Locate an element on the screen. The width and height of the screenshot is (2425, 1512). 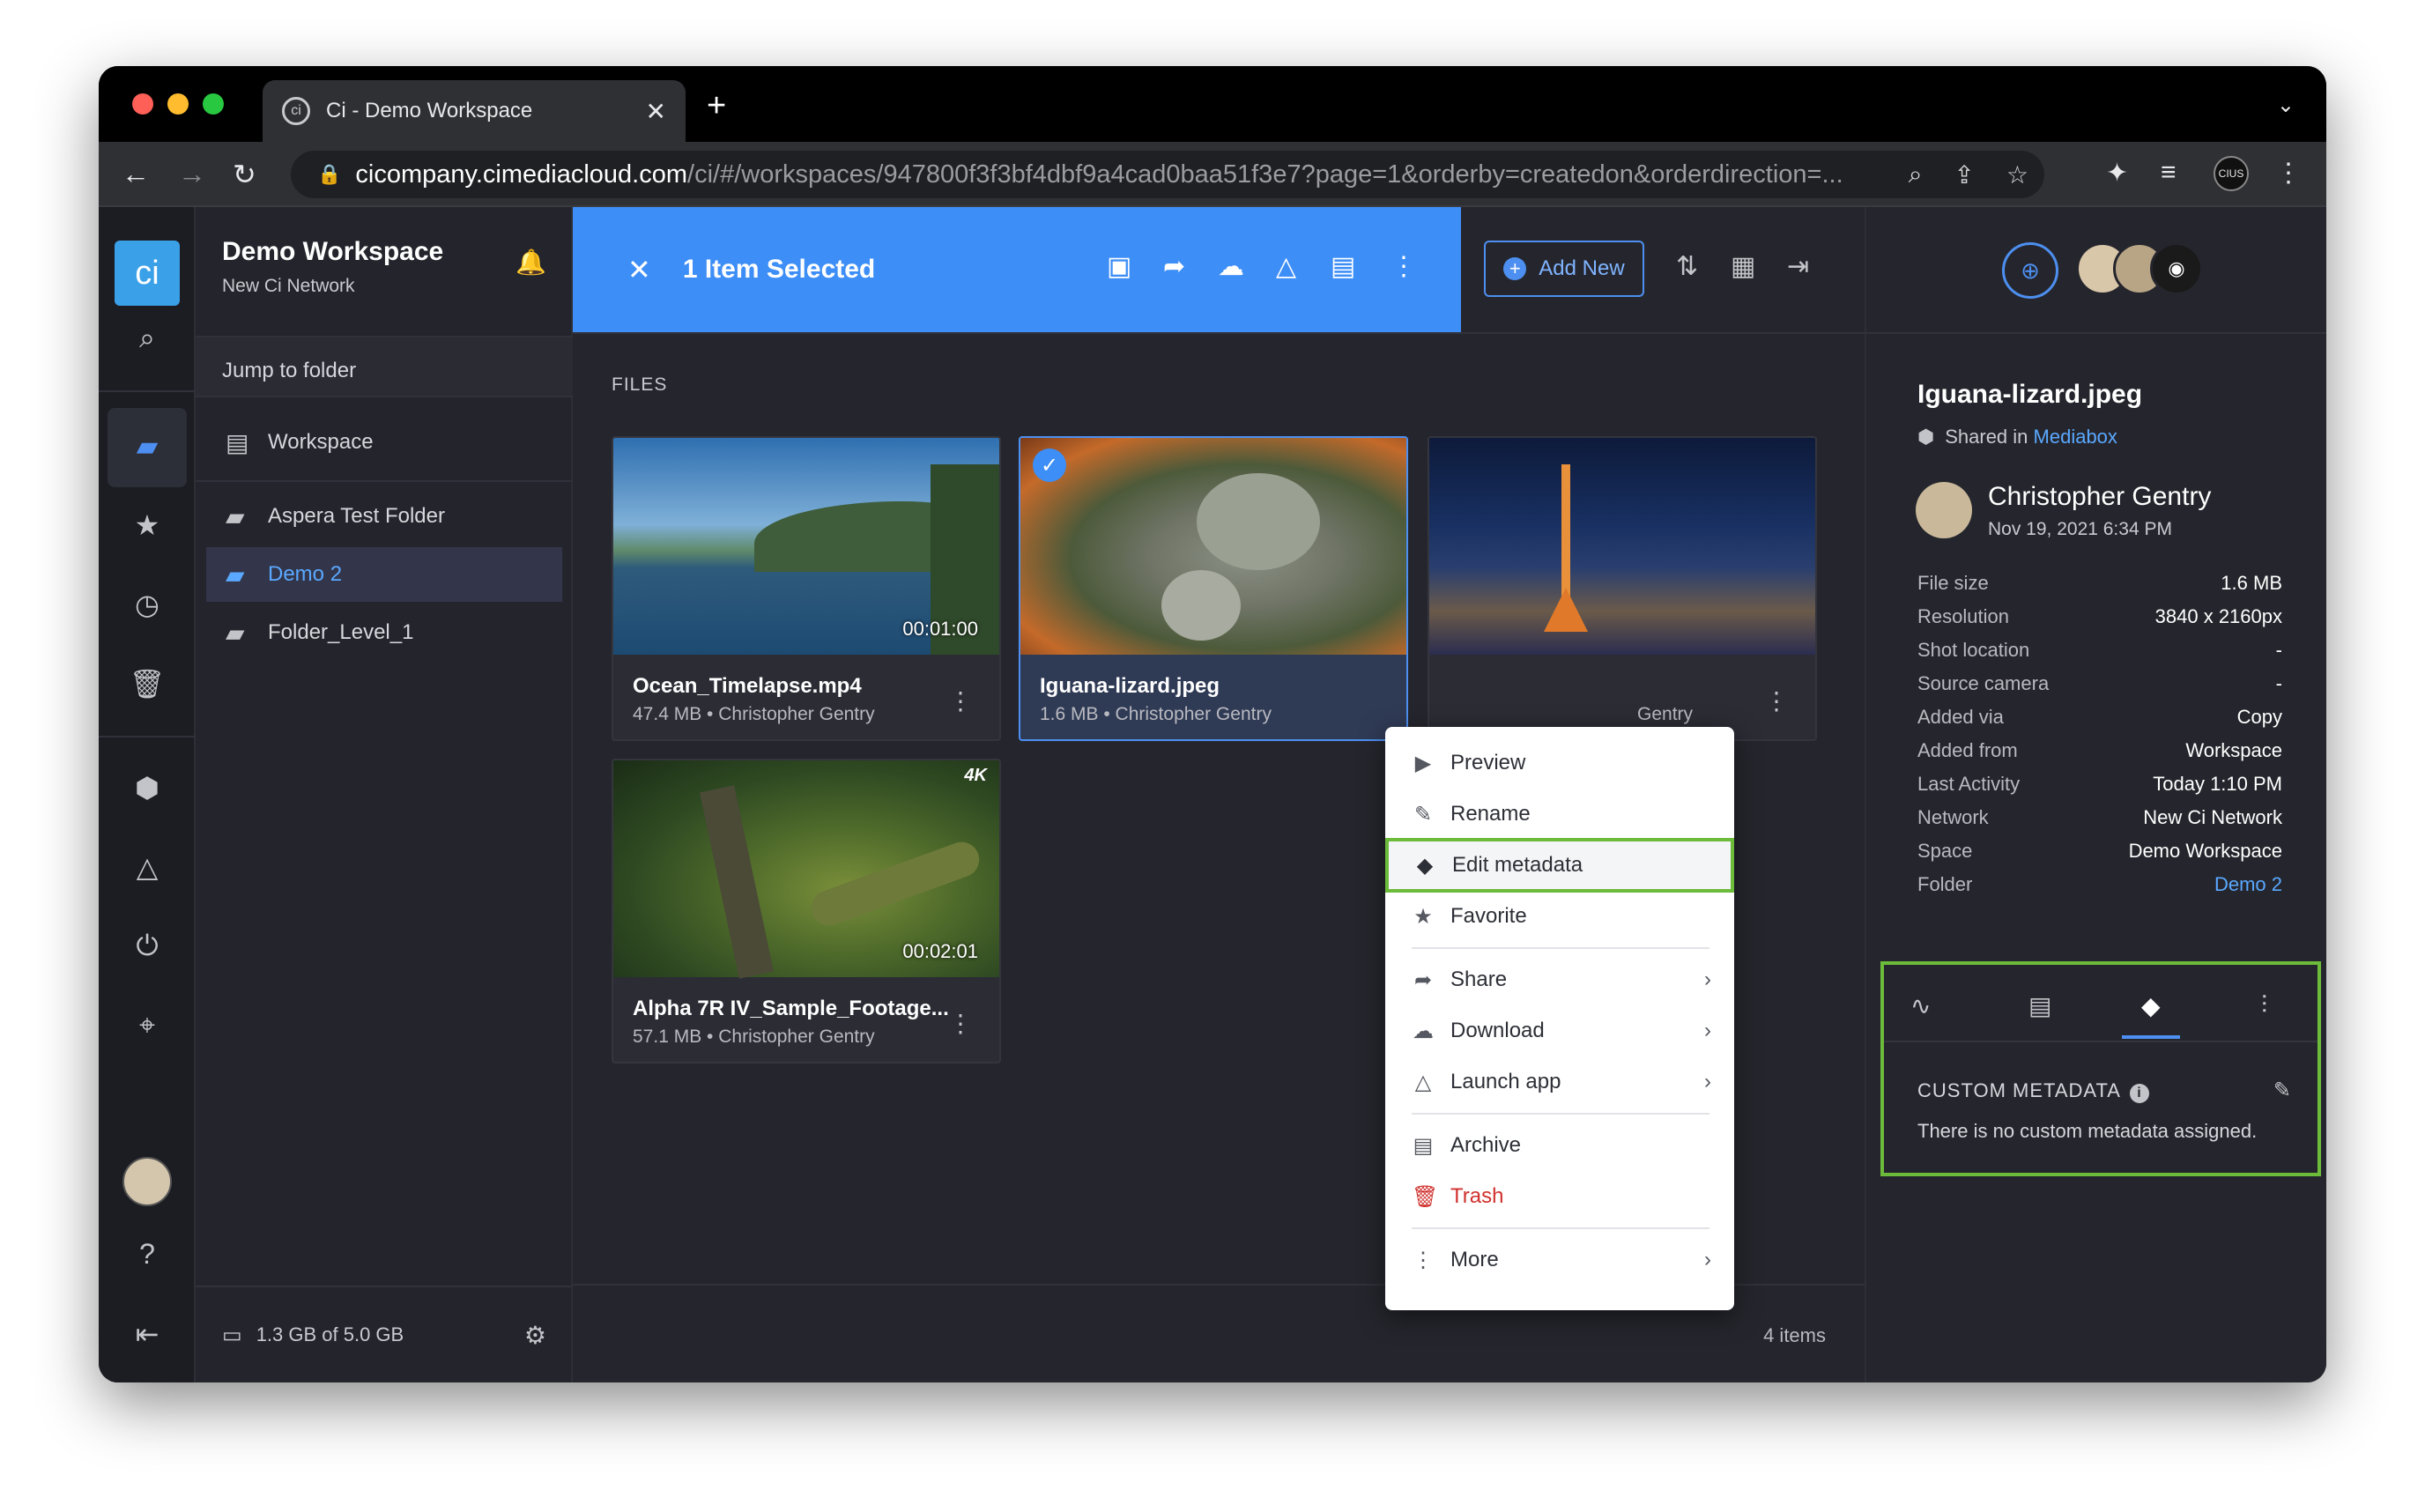
selected-check-icon: ✓ is located at coordinates (1049, 465).